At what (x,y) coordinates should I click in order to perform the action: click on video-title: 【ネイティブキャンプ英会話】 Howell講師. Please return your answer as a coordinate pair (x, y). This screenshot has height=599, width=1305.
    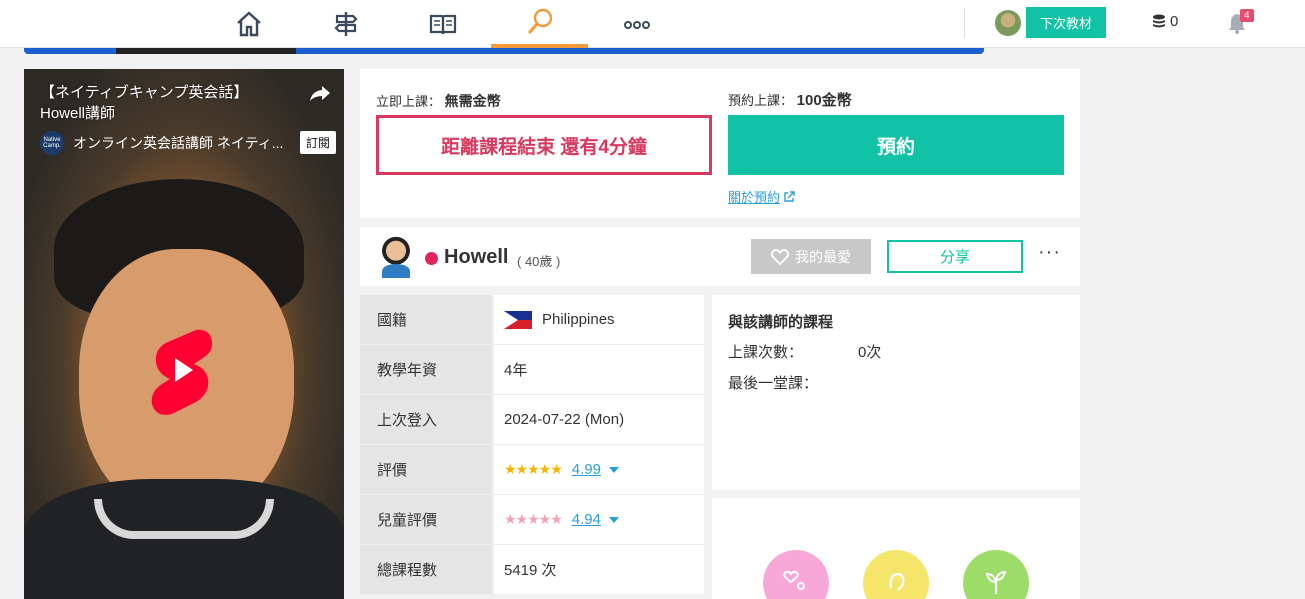
    Looking at the image, I should click on (144, 103).